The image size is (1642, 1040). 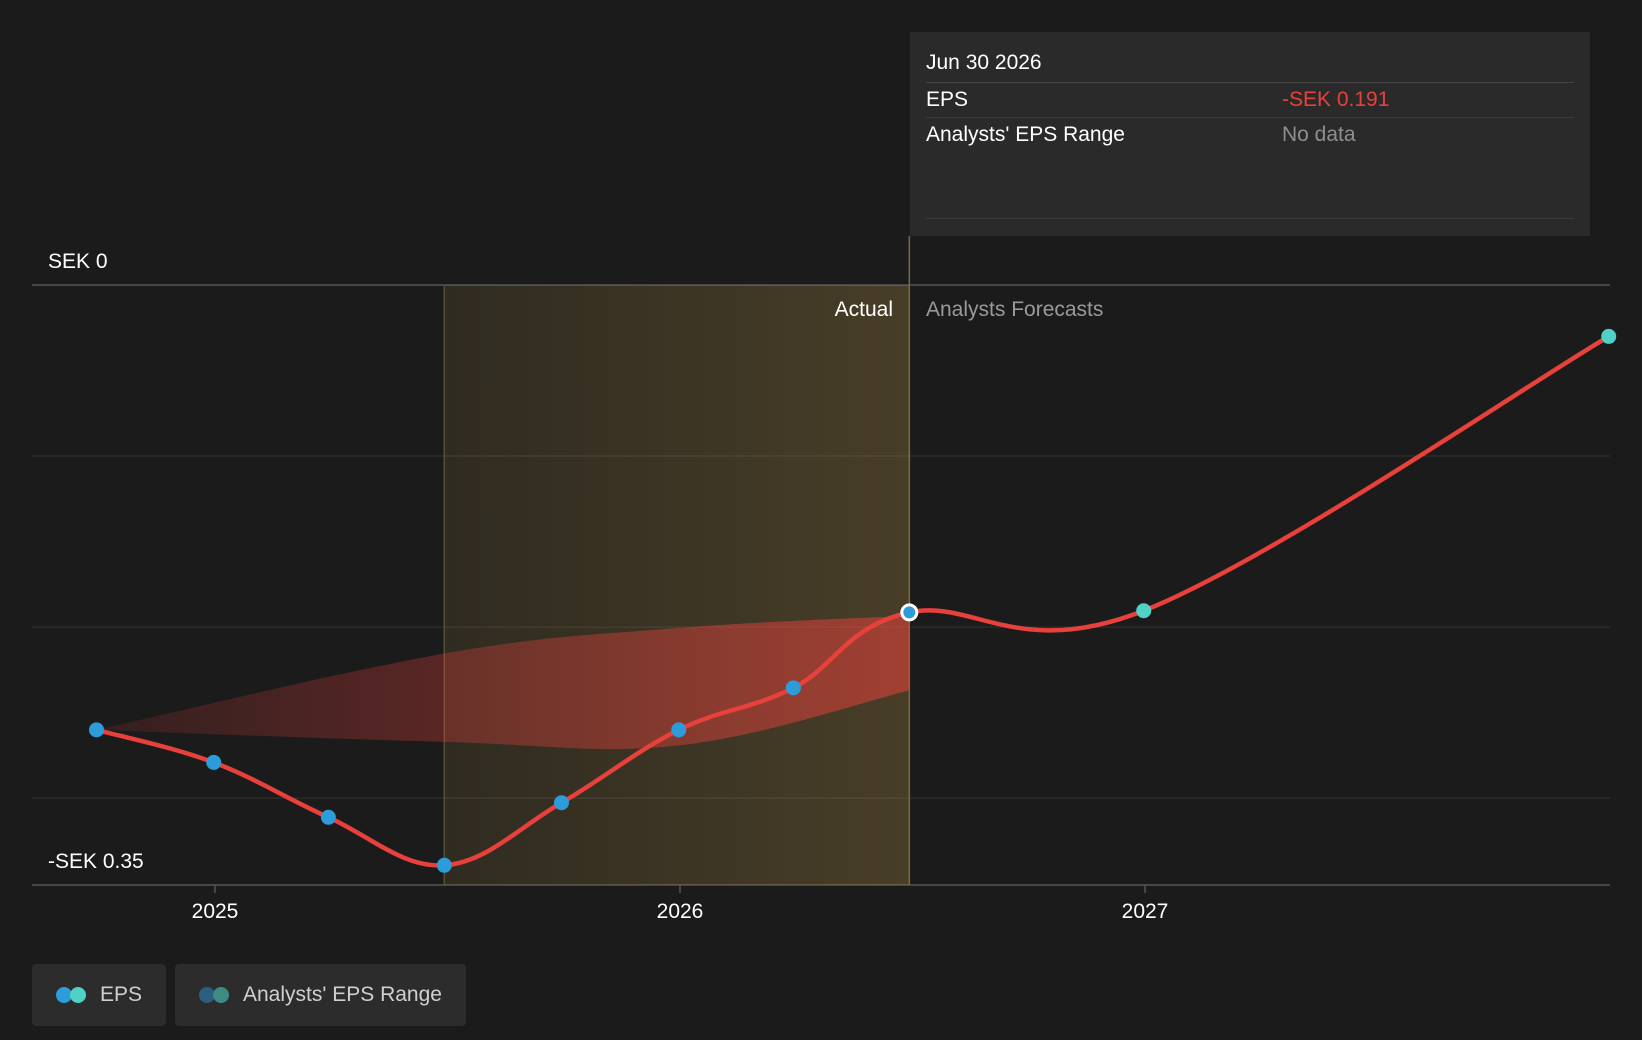 What do you see at coordinates (342, 994) in the screenshot?
I see `legend-range-label: Analysts' EPS Range` at bounding box center [342, 994].